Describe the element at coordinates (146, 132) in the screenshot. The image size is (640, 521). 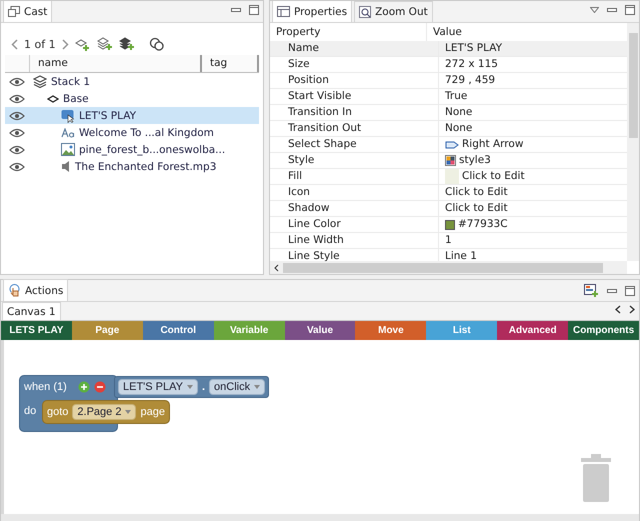
I see `layer-name: Welcome To ...al Kingdom` at that location.